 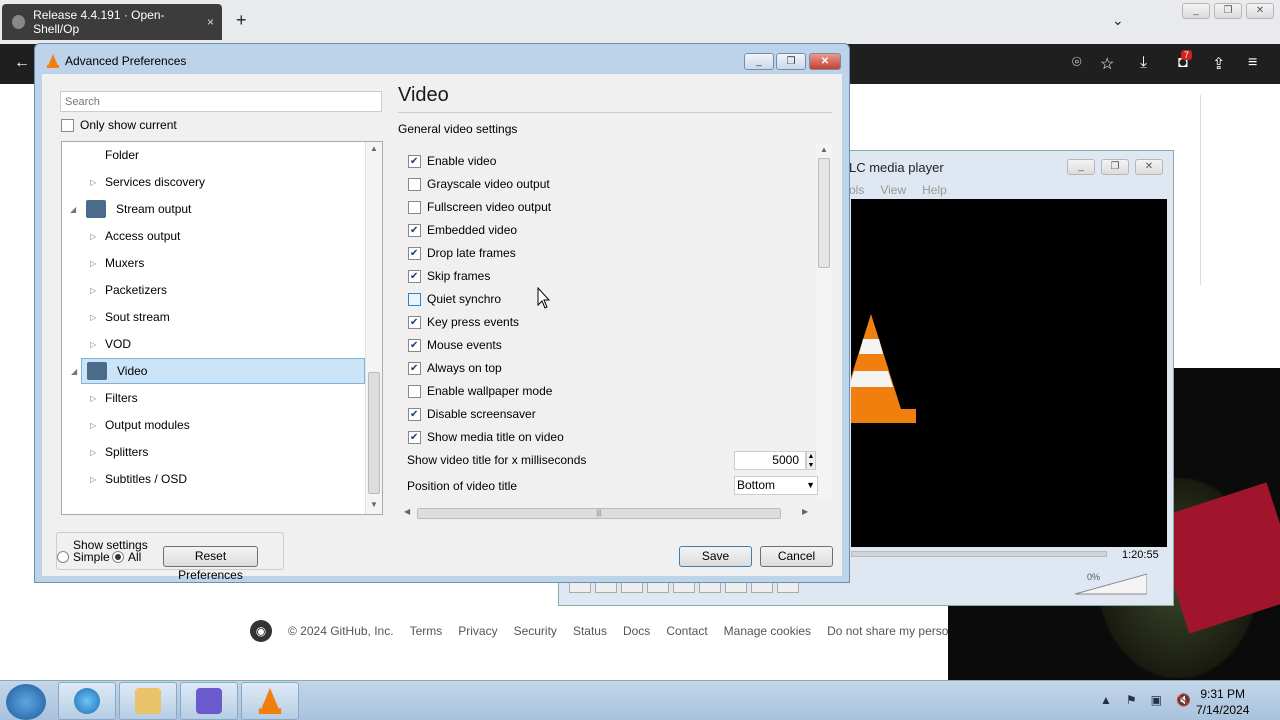 I want to click on dialog-maximize-button: ❐, so click(x=791, y=61).